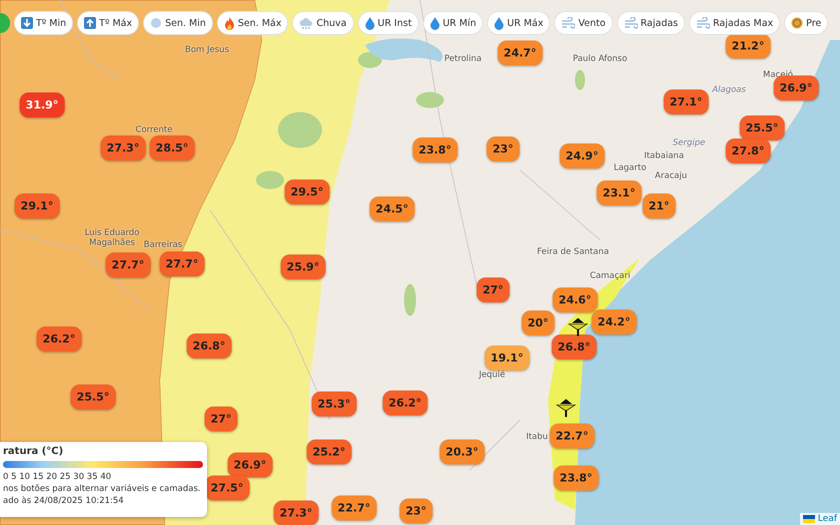 Image resolution: width=840 pixels, height=525 pixels. I want to click on place-label: Jequié, so click(492, 375).